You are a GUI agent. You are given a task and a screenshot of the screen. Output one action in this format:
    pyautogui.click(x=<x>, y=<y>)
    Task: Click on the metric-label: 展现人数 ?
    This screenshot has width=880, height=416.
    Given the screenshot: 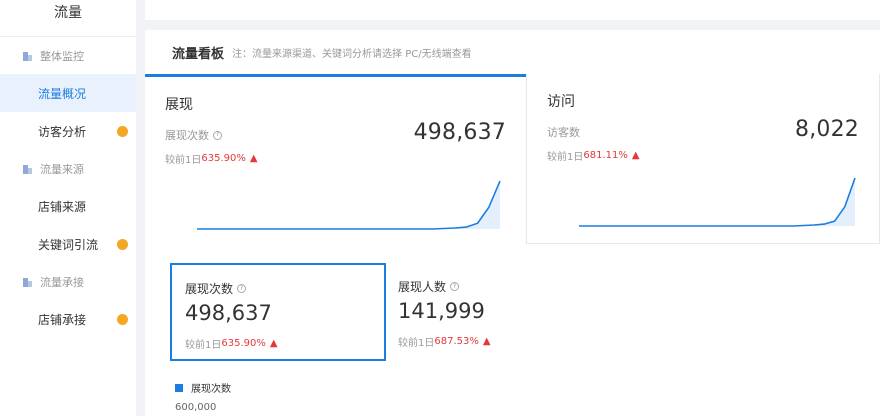 What is the action you would take?
    pyautogui.click(x=429, y=286)
    